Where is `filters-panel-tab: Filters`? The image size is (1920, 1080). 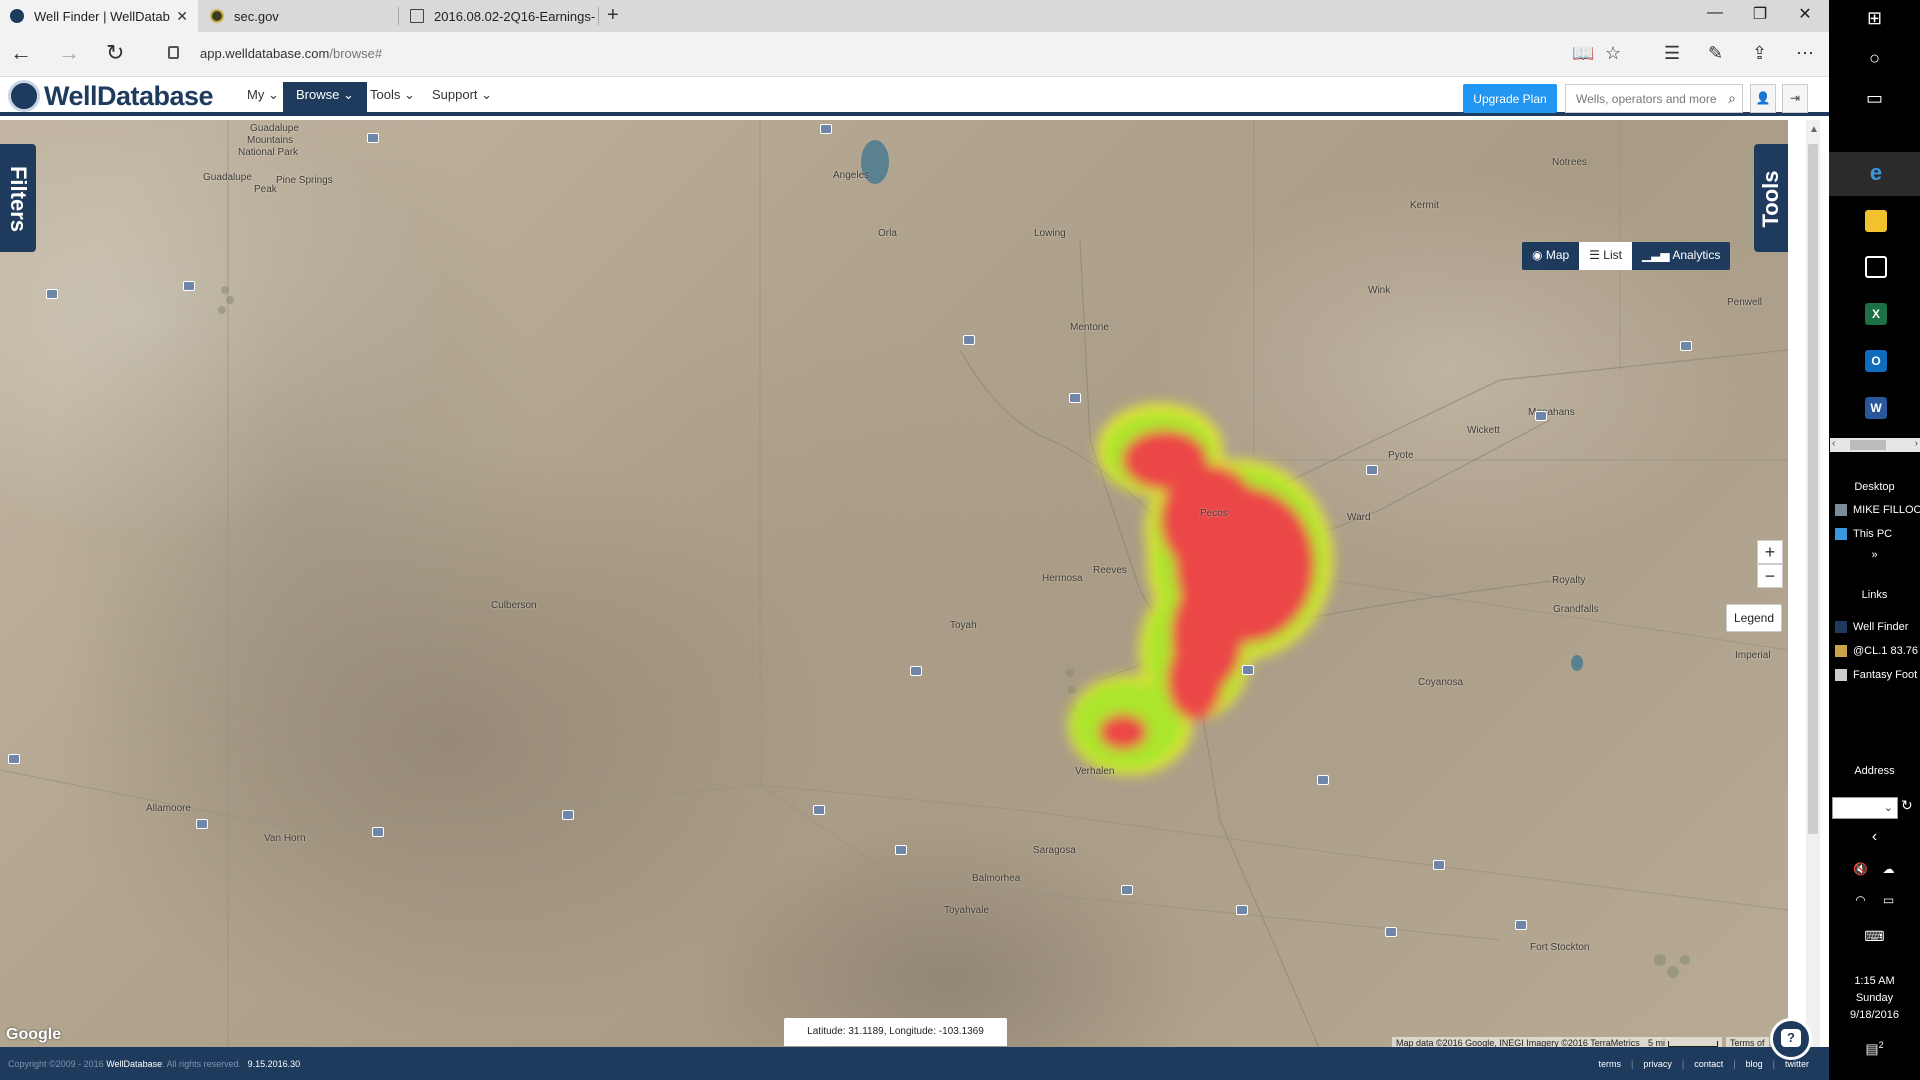 filters-panel-tab: Filters is located at coordinates (18, 198).